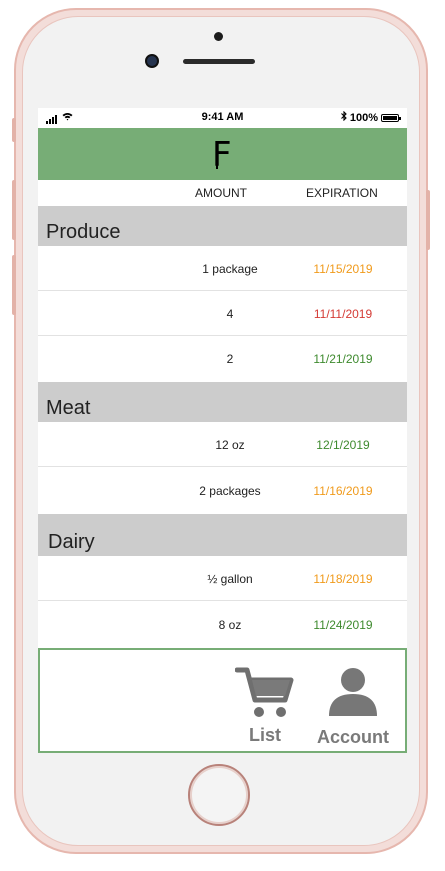 The image size is (445, 871). What do you see at coordinates (264, 735) in the screenshot?
I see `nav-list-label: List` at bounding box center [264, 735].